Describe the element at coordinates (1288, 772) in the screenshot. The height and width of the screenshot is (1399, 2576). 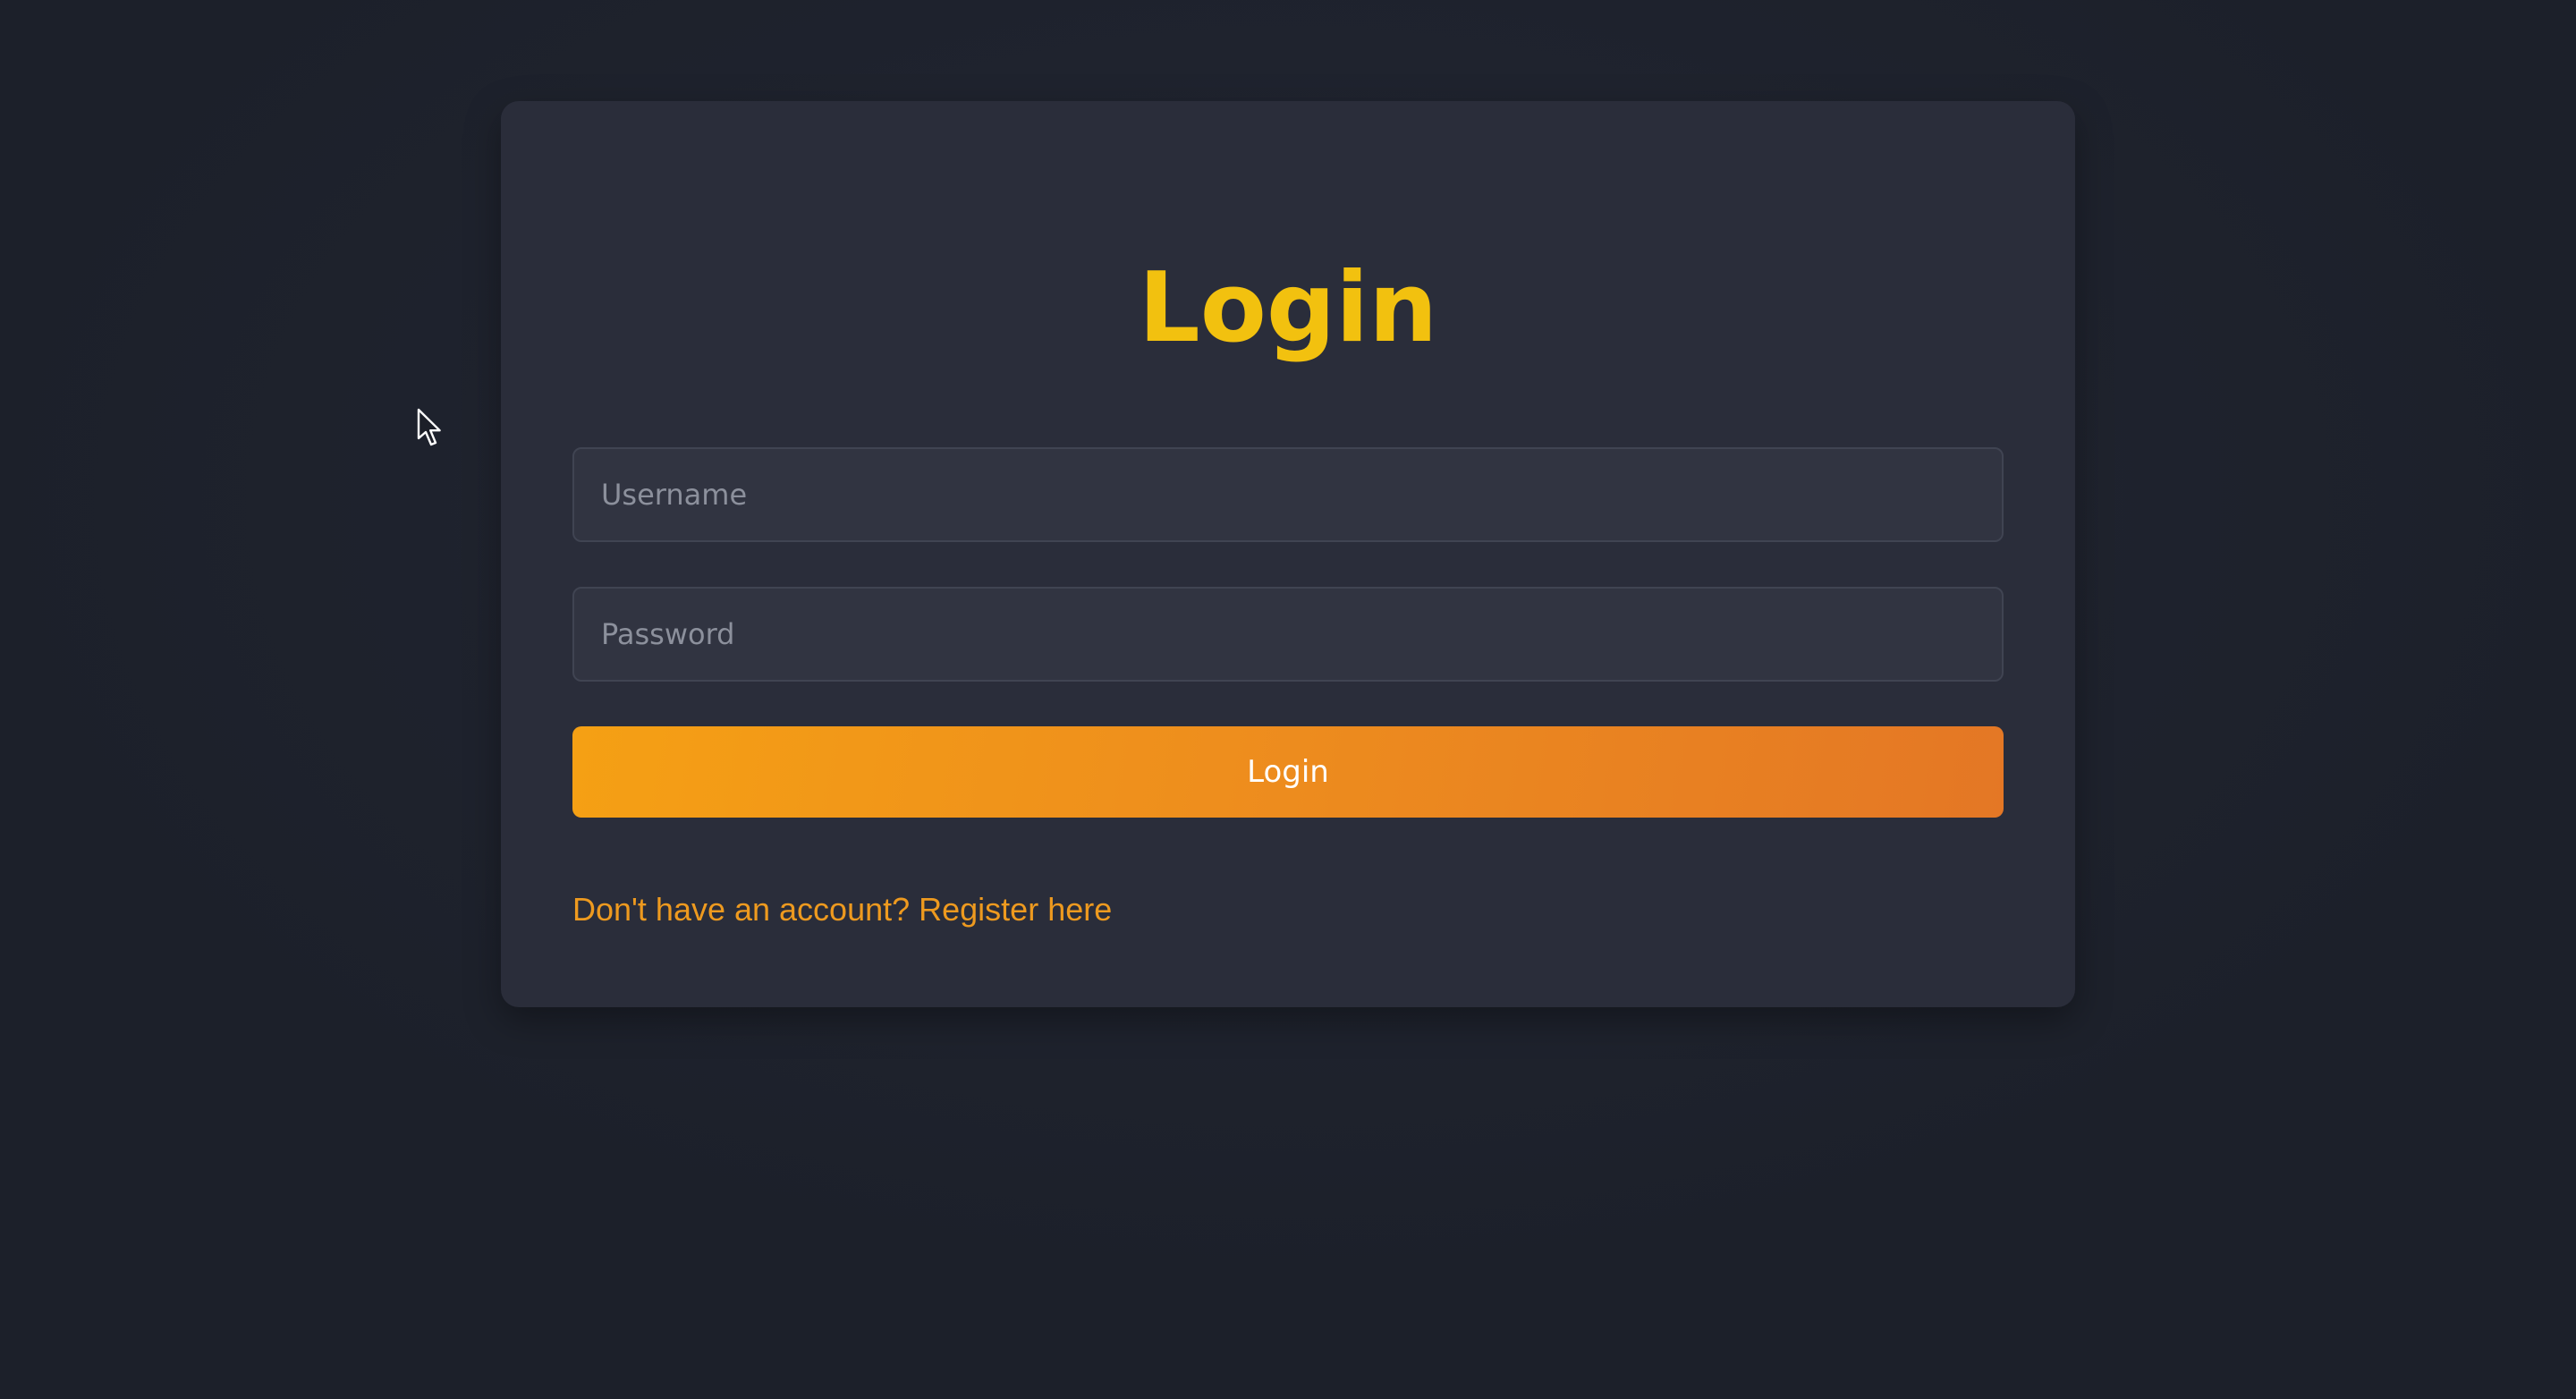
I see `login-button: Login` at that location.